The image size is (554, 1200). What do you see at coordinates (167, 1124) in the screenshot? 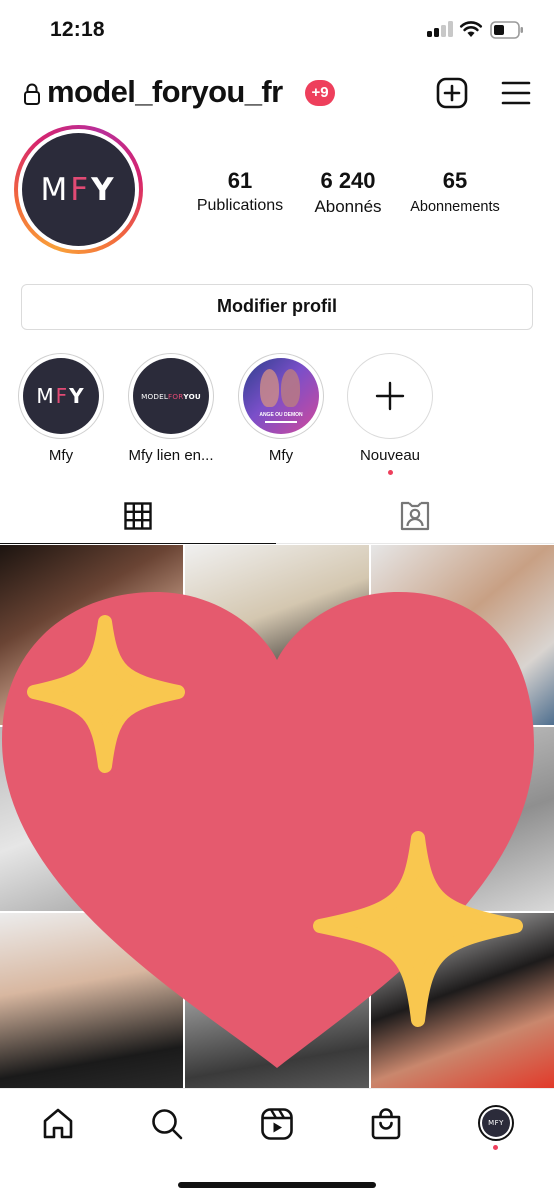
I see `search-icon` at bounding box center [167, 1124].